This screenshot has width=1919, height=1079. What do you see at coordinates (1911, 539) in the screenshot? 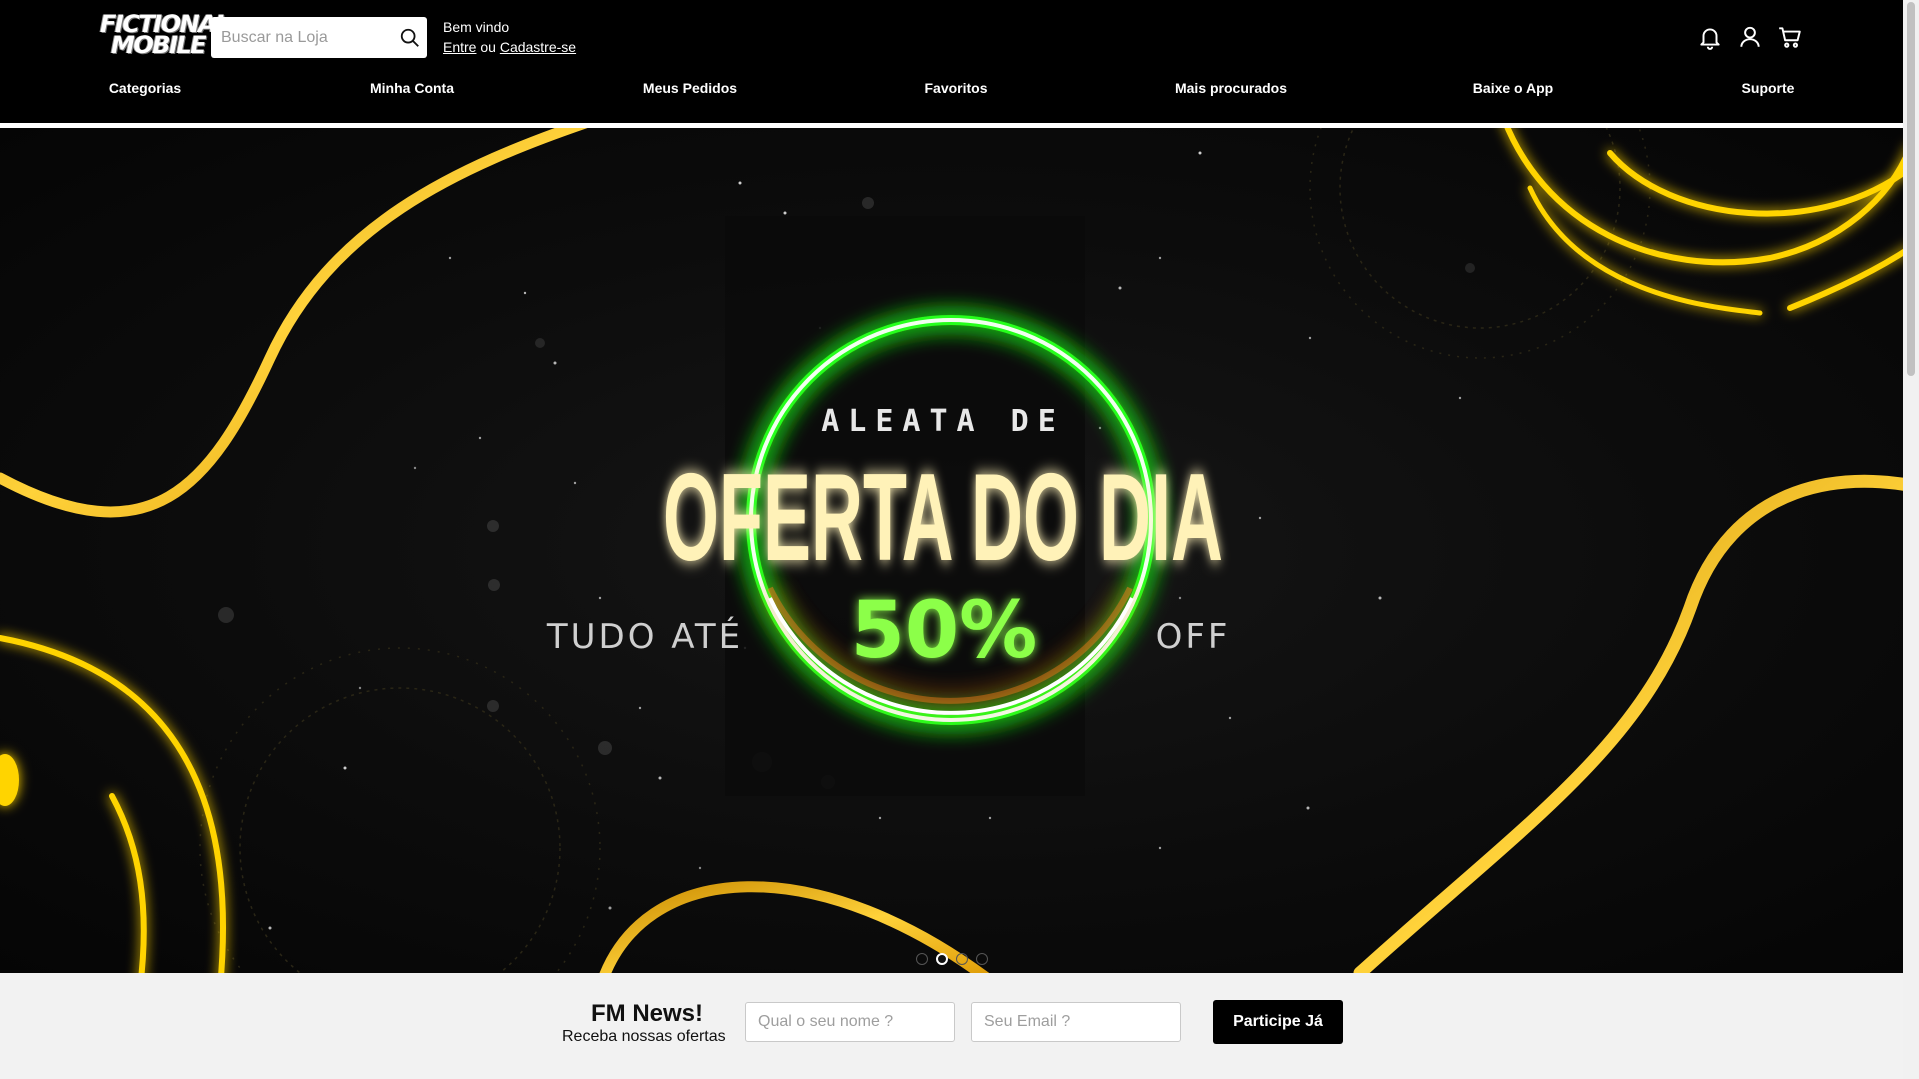
I see `page-scrollbar` at bounding box center [1911, 539].